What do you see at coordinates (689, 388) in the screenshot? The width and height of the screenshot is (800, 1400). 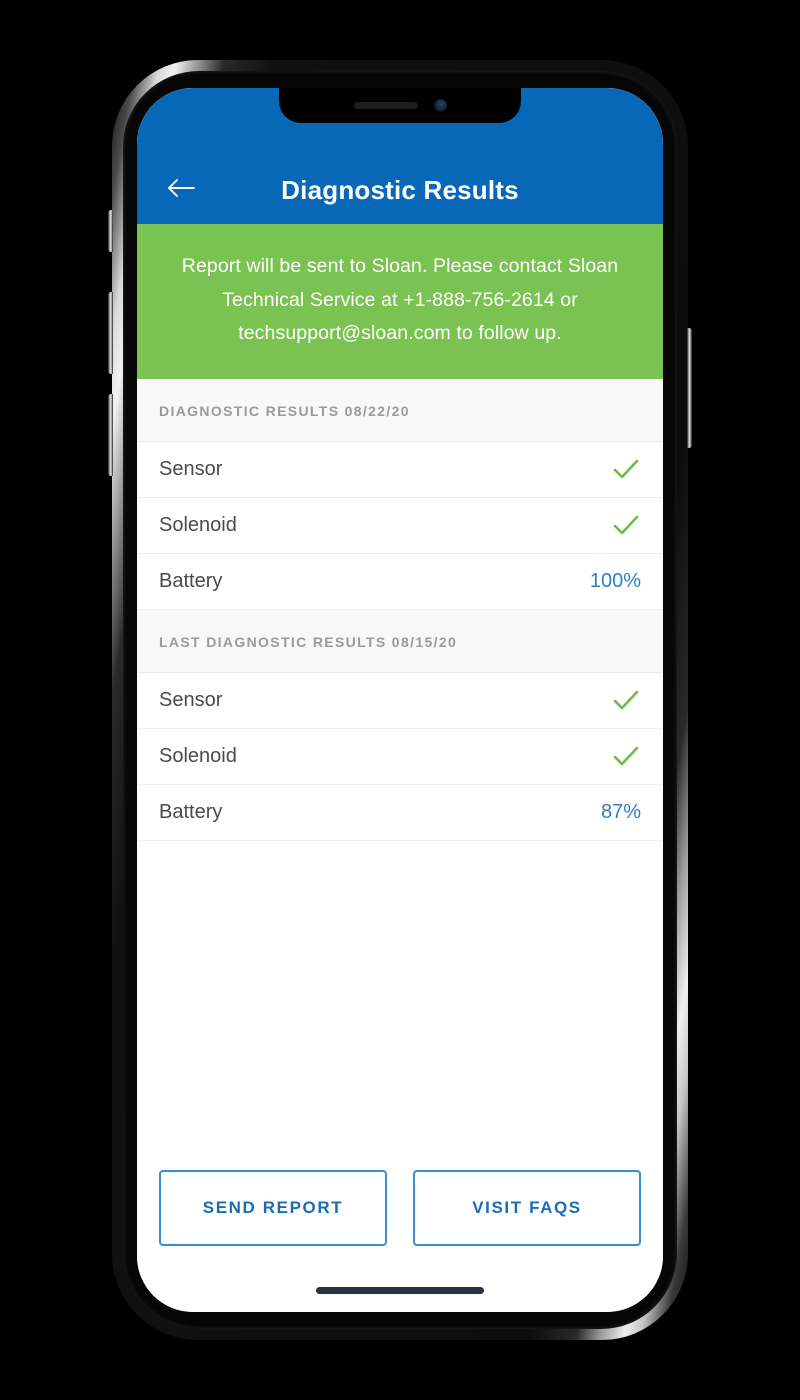 I see `power-button` at bounding box center [689, 388].